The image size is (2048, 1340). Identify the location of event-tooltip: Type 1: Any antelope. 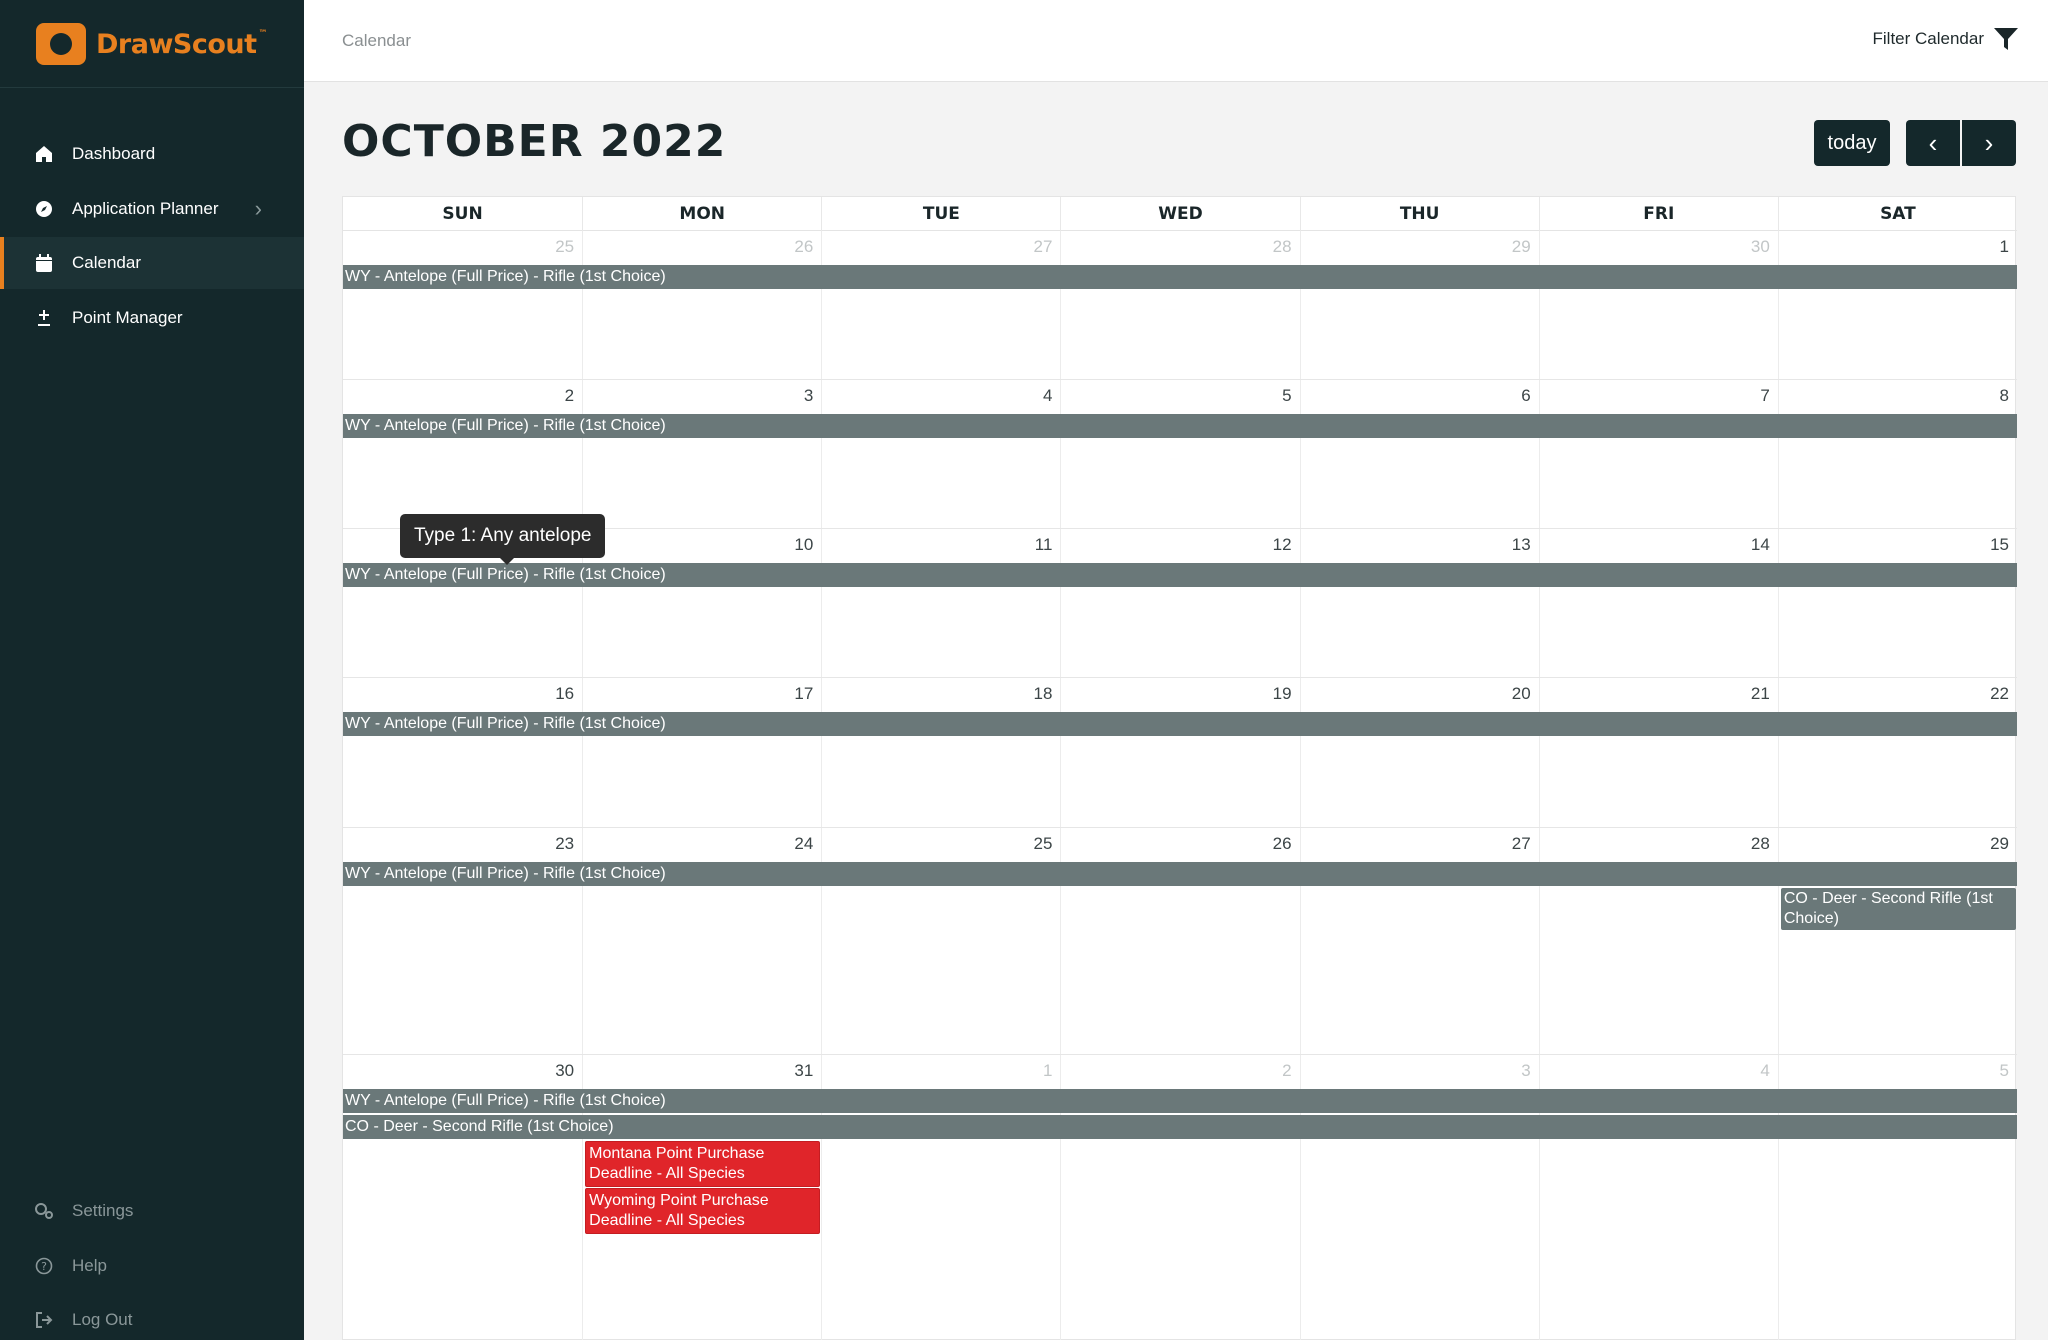
(503, 539).